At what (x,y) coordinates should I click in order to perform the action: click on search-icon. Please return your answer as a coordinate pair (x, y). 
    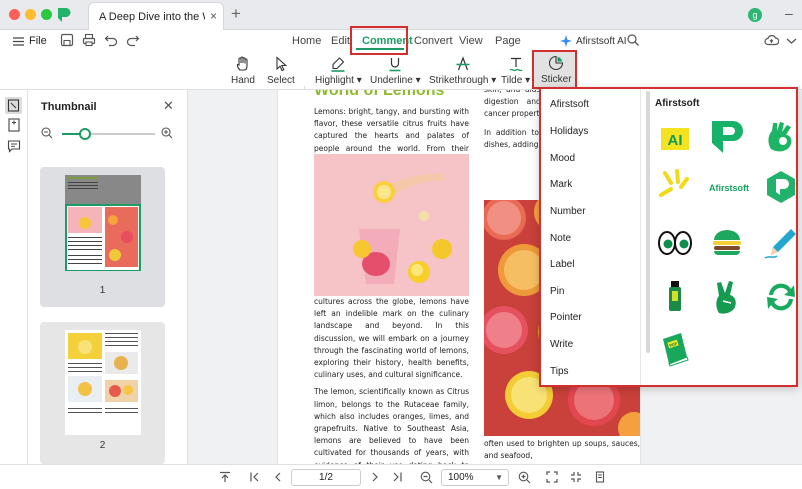
    Looking at the image, I should click on (633, 40).